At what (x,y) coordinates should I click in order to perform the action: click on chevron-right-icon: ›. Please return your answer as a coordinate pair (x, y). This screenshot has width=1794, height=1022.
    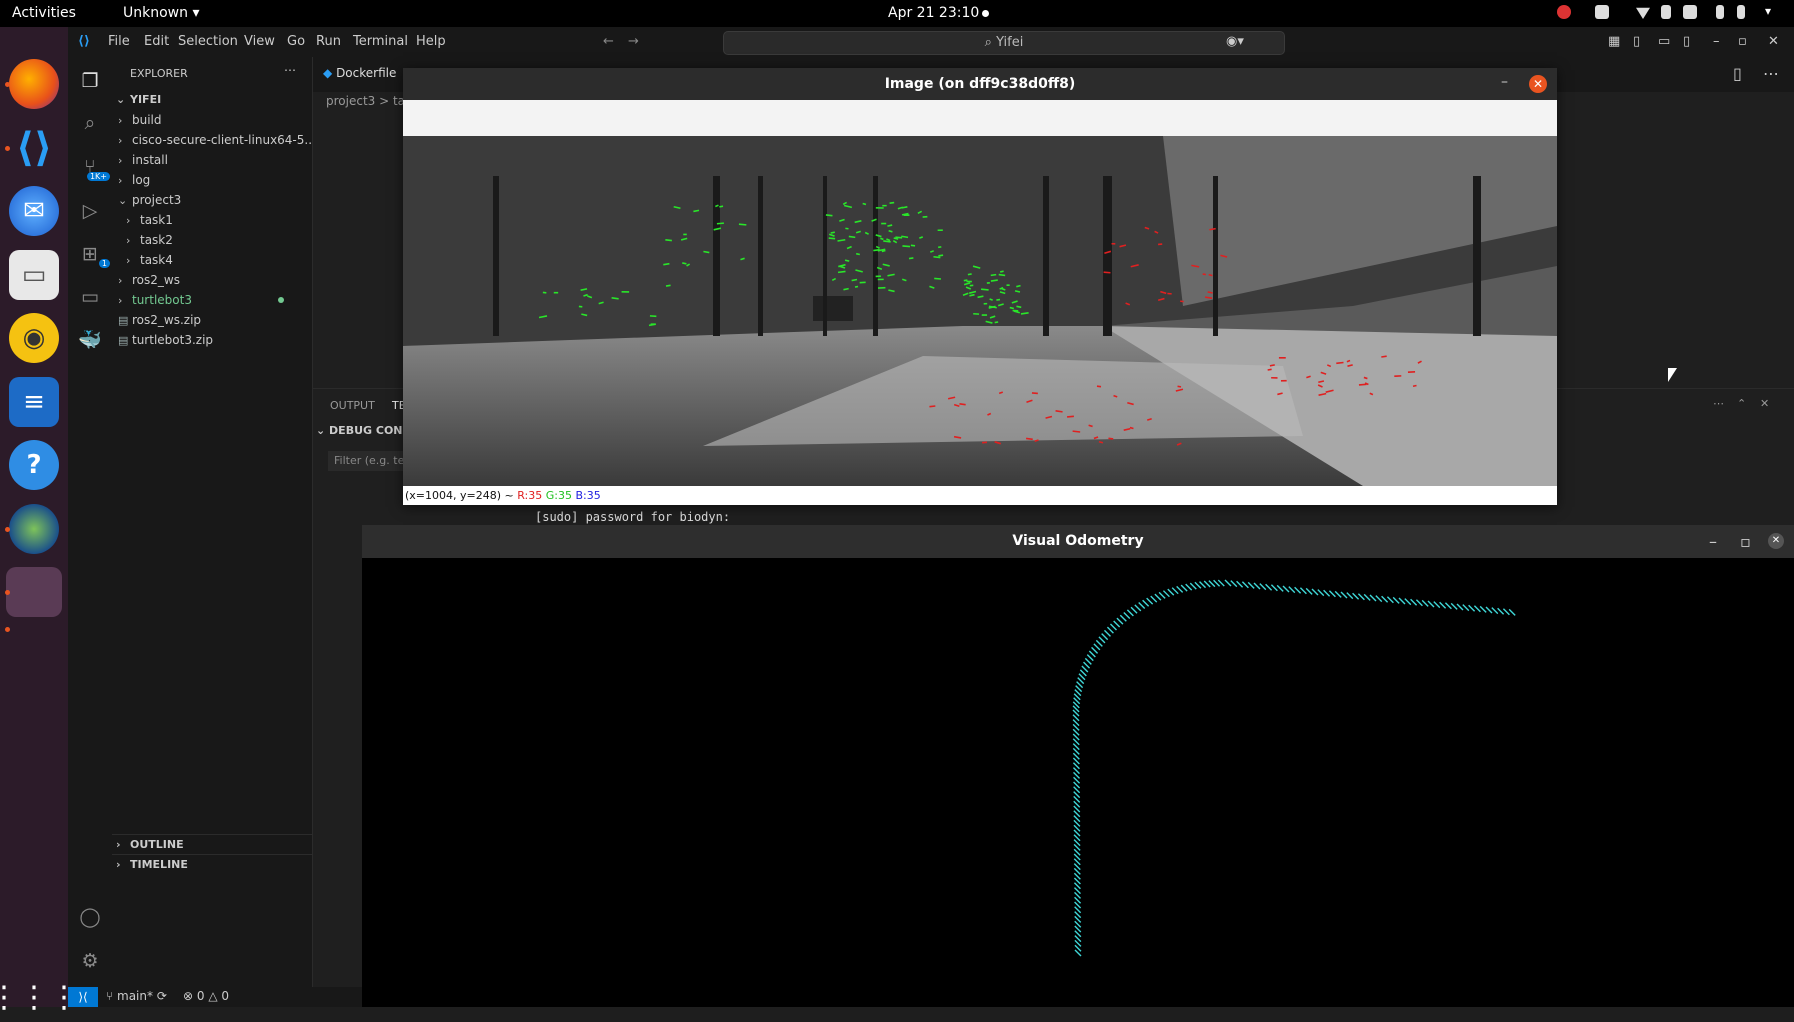
    Looking at the image, I should click on (125, 160).